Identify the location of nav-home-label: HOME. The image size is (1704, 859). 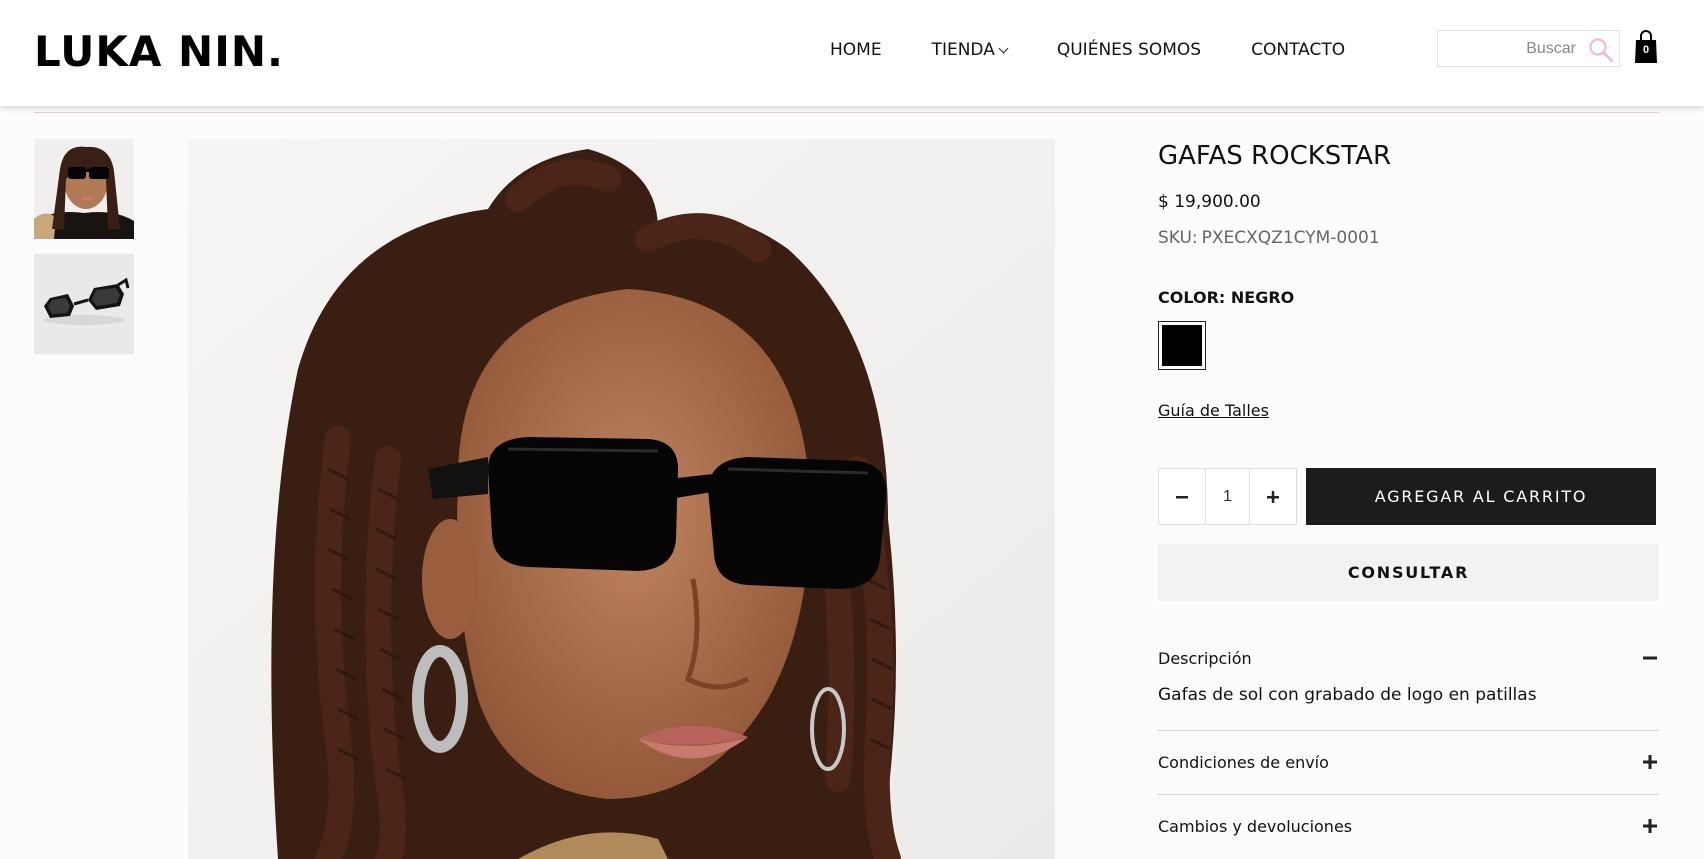
(856, 50).